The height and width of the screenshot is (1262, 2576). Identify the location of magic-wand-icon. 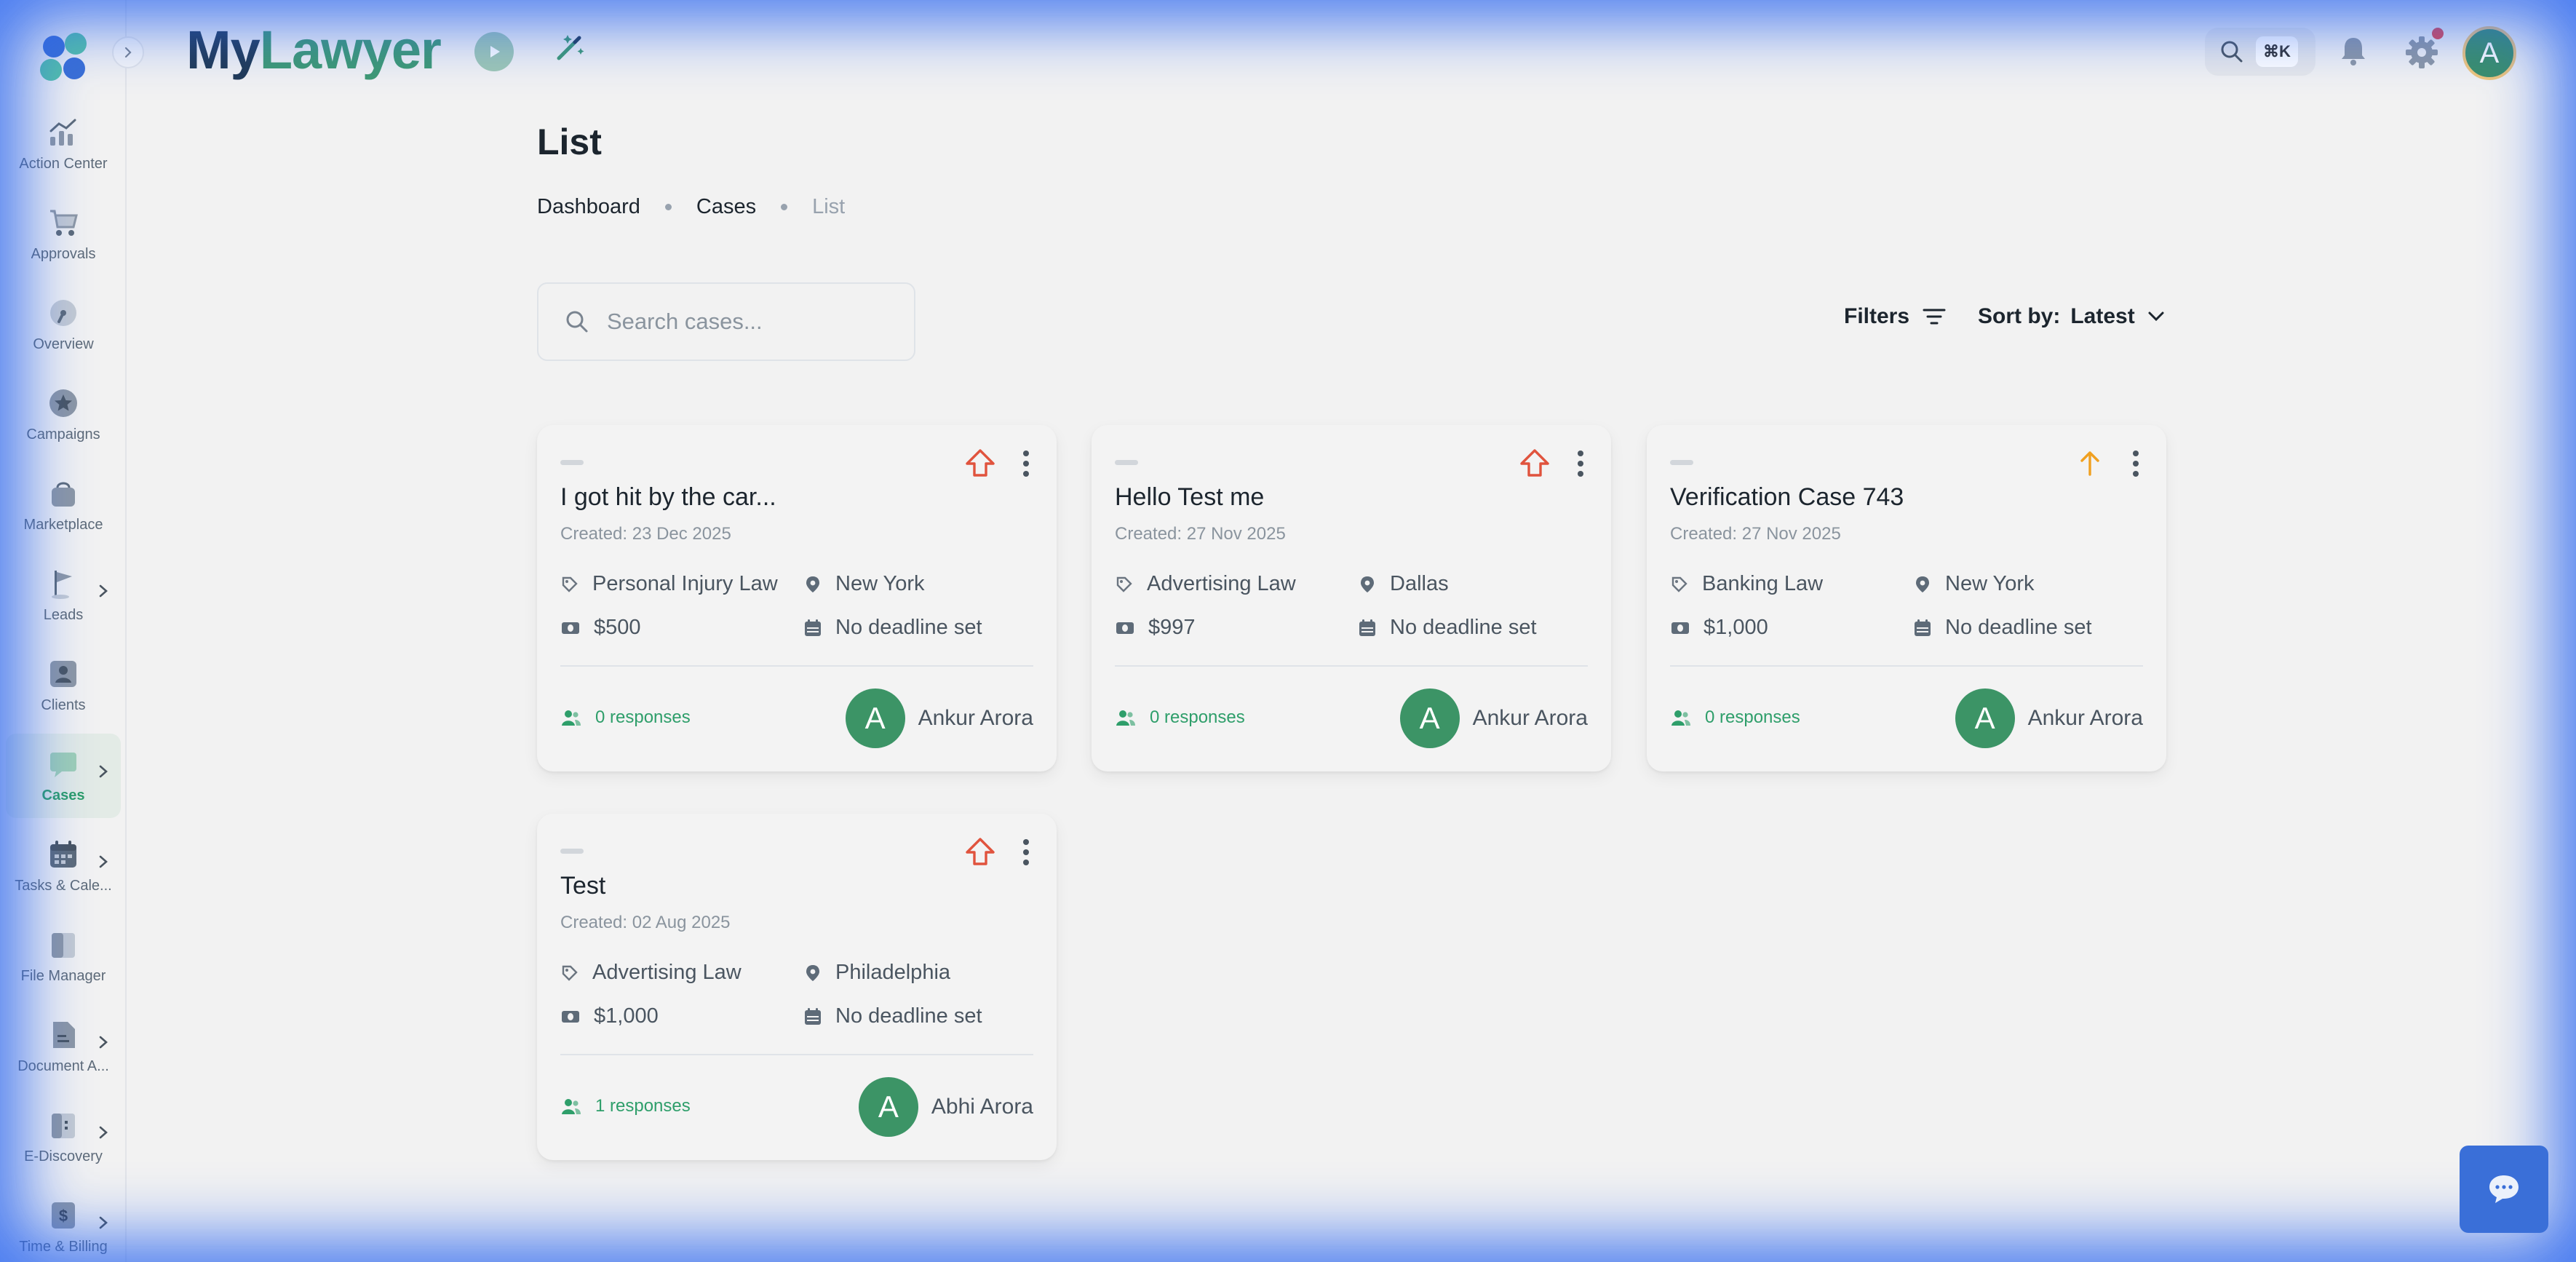
(569, 48).